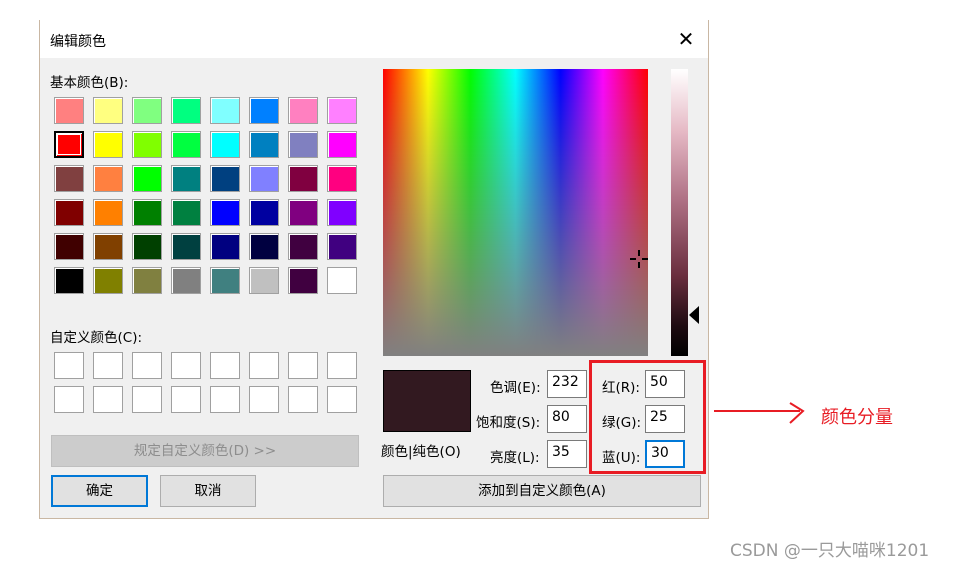 This screenshot has width=964, height=565. I want to click on preview-label: 颜色|纯色(O), so click(421, 452).